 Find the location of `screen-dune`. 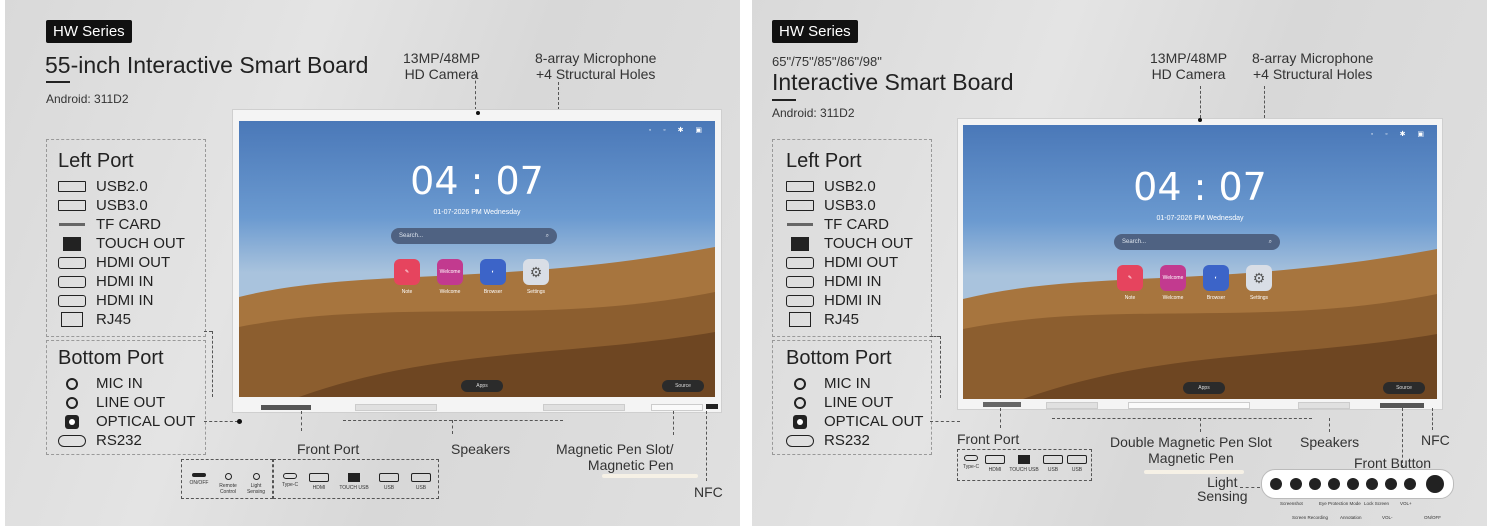

screen-dune is located at coordinates (477, 322).